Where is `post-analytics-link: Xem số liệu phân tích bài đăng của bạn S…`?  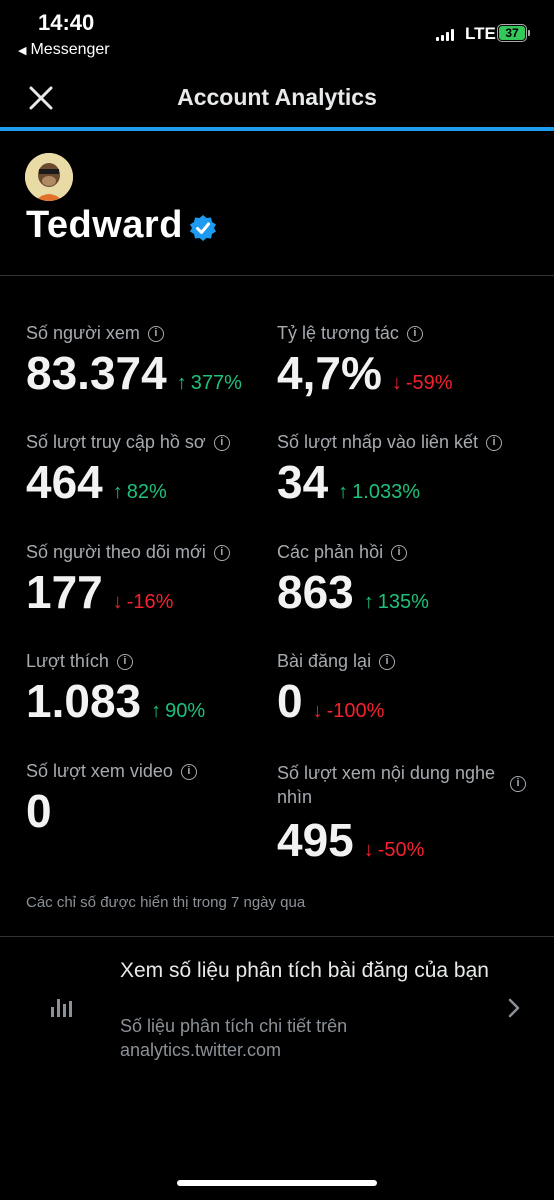 post-analytics-link: Xem số liệu phân tích bài đăng của bạn S… is located at coordinates (277, 1010).